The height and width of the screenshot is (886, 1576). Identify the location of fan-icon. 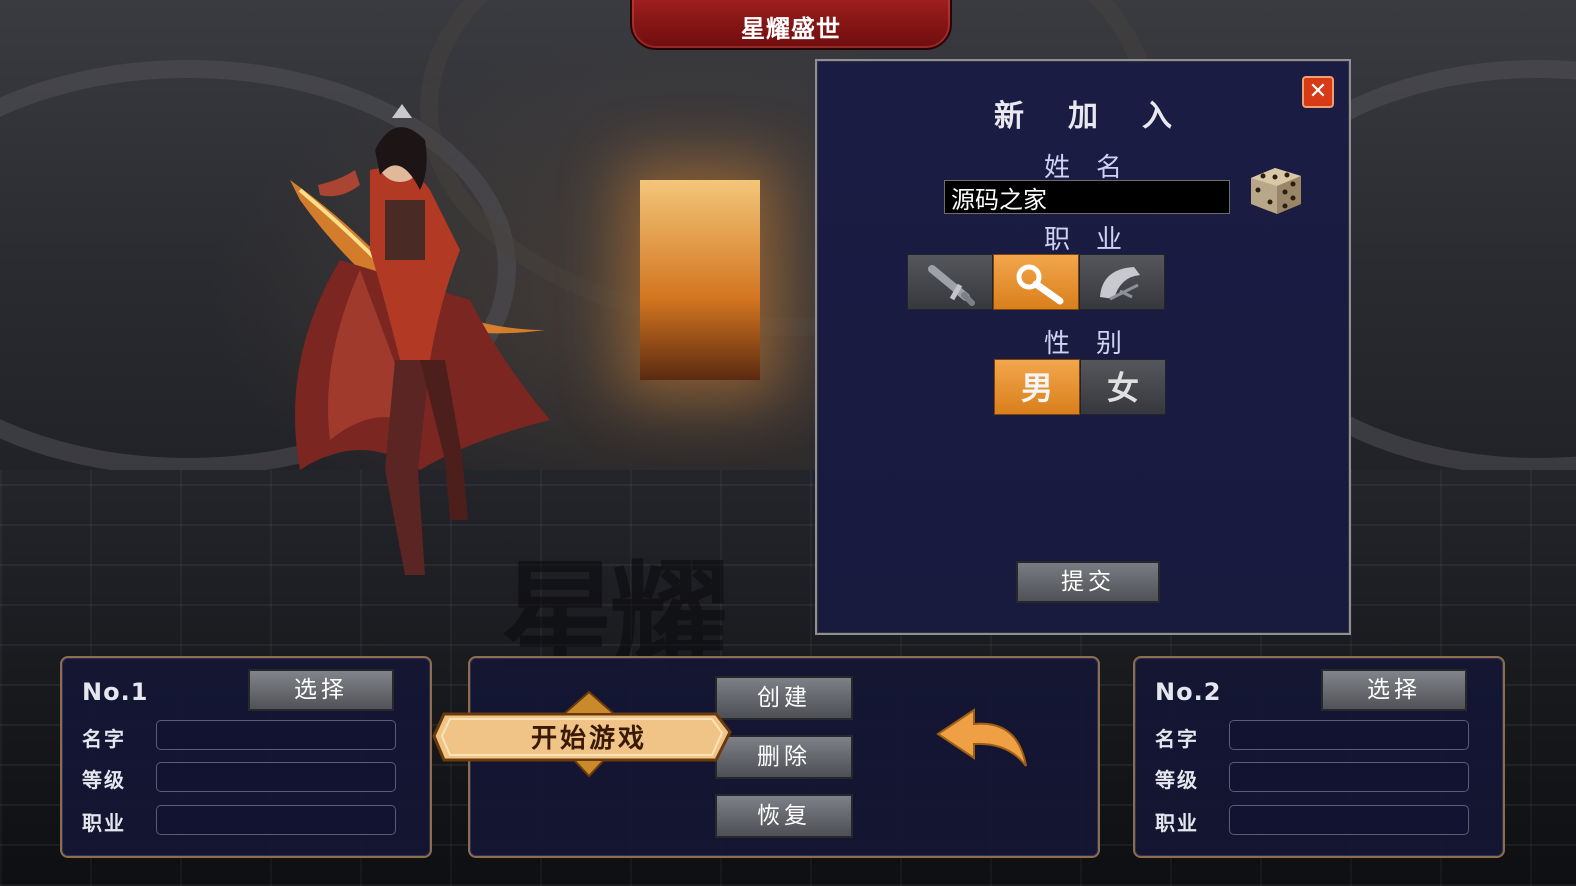
(1120, 284).